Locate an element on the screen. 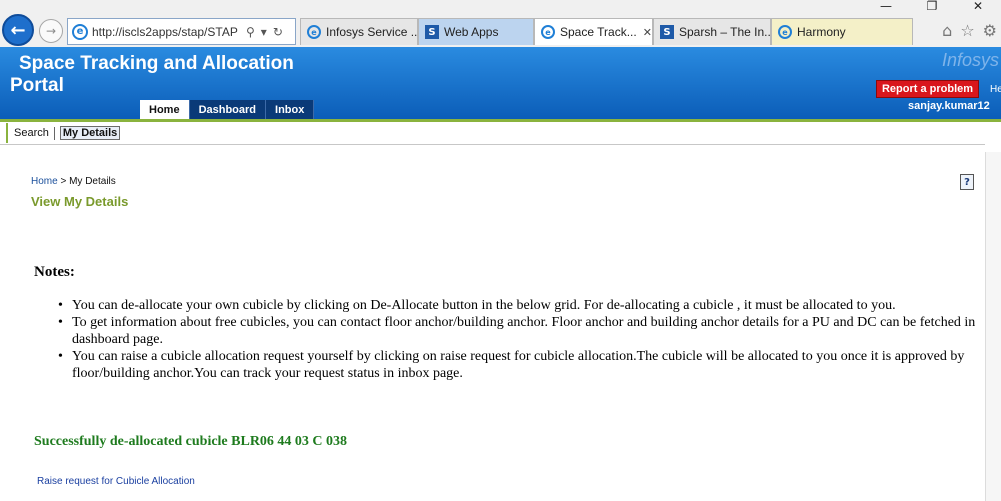  close-tab-icon: ✕ is located at coordinates (647, 32).